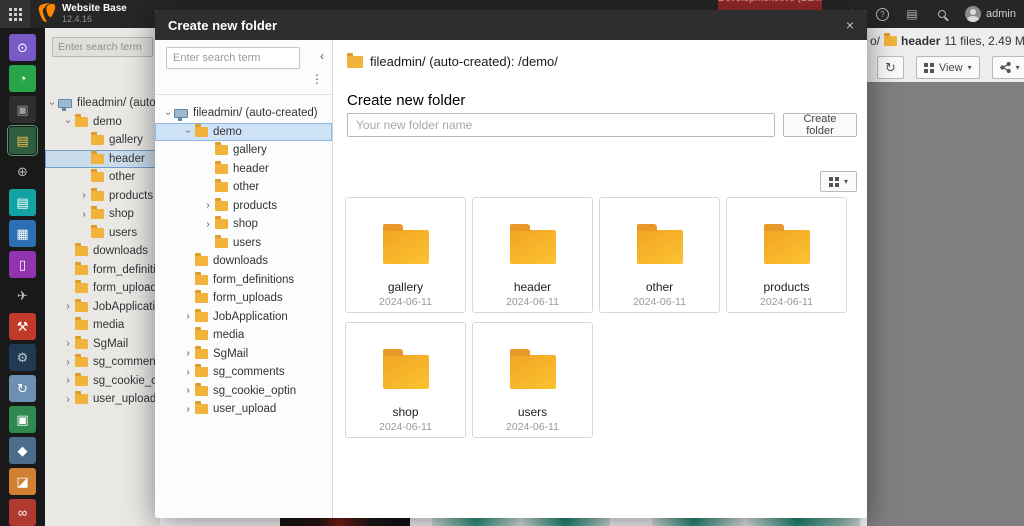 This screenshot has height=526, width=1024. What do you see at coordinates (15, 14) in the screenshot?
I see `modules-menu-button` at bounding box center [15, 14].